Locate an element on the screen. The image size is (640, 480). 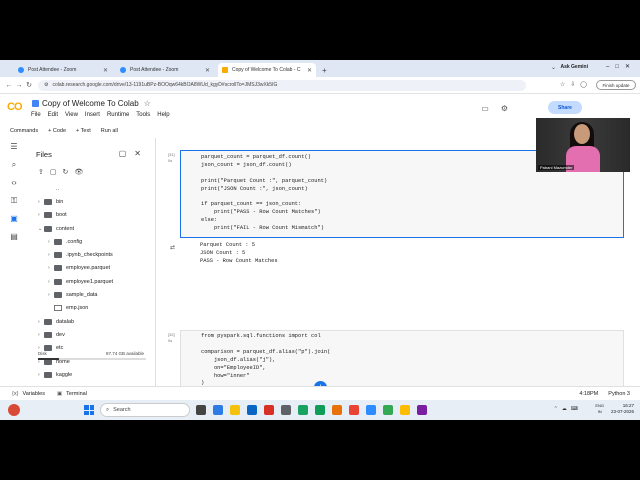
file-tree-label: employee.parquet is located at coordinates (88, 268).